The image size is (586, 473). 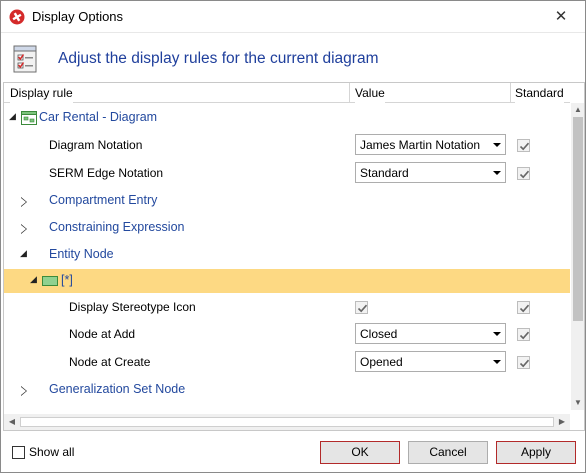 I want to click on horizontal-scroll-thumb, so click(x=287, y=422).